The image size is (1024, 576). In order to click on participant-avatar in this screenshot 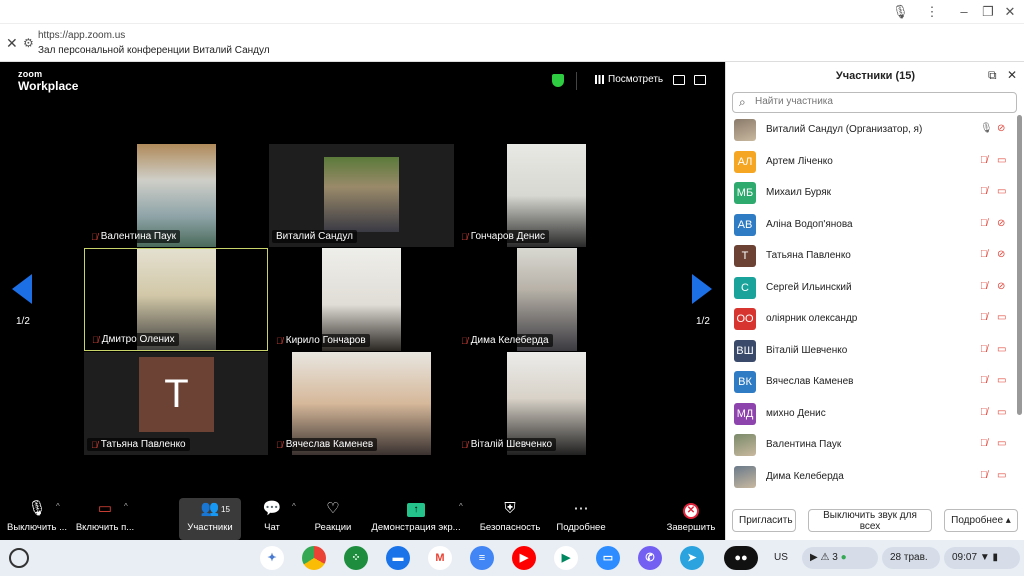, I will do `click(745, 445)`.